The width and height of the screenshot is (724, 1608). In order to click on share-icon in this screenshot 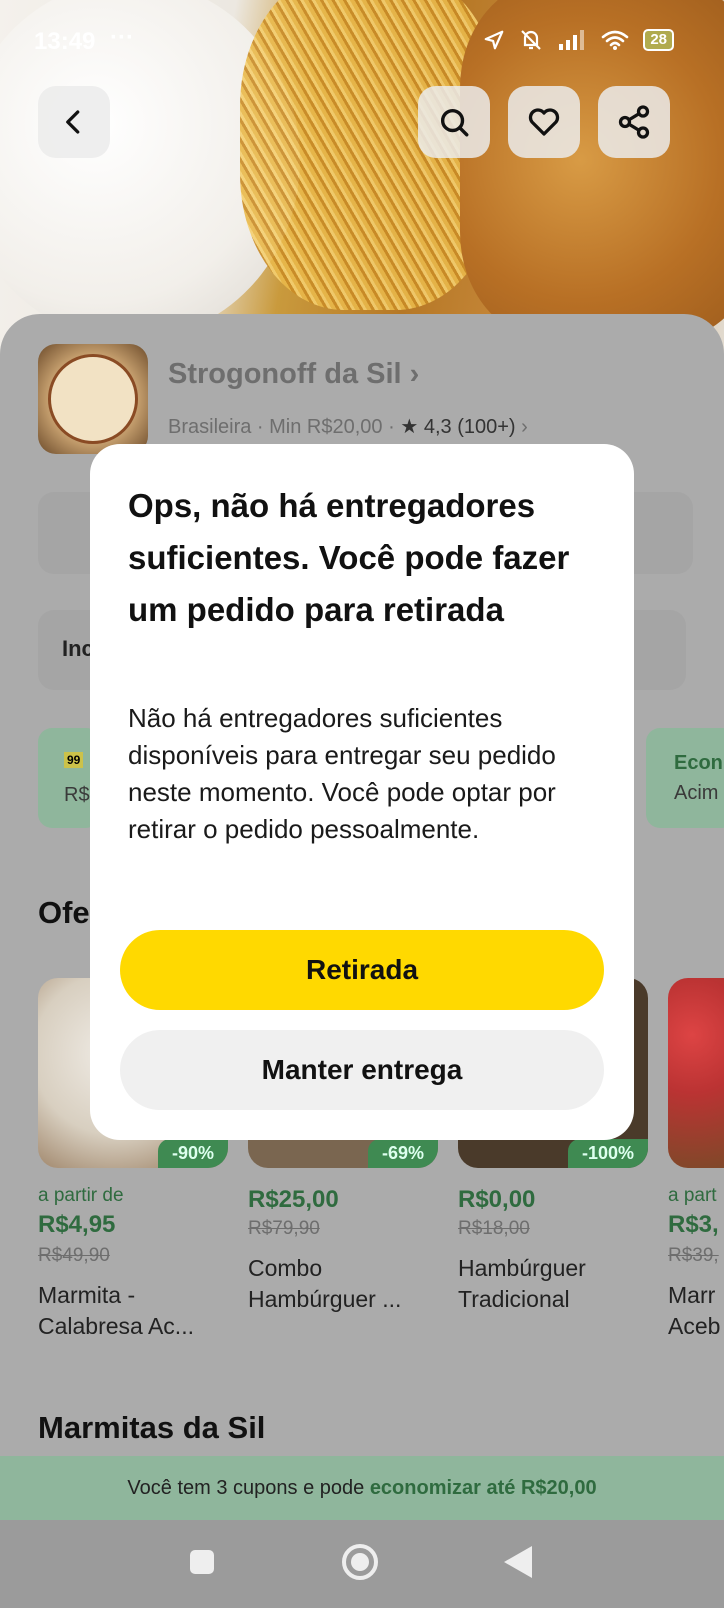, I will do `click(634, 122)`.